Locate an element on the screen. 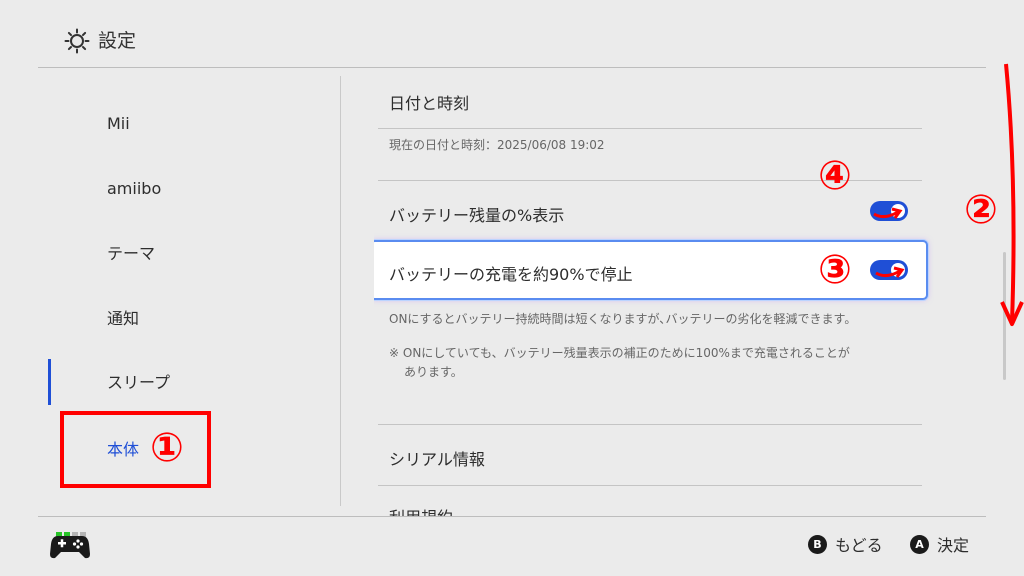 The image size is (1024, 576). battery-limit-description: ONにするとバッテリー持続時間は短くなりますが､バッテリーの劣化を軽減できます。 is located at coordinates (623, 319).